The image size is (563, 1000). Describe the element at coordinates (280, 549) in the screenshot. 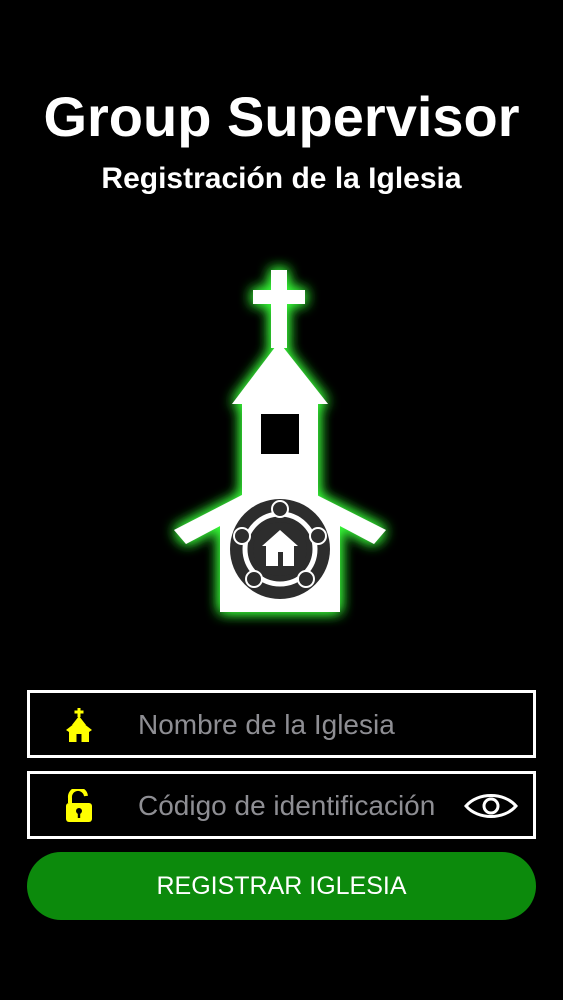

I see `emblem-icon` at that location.